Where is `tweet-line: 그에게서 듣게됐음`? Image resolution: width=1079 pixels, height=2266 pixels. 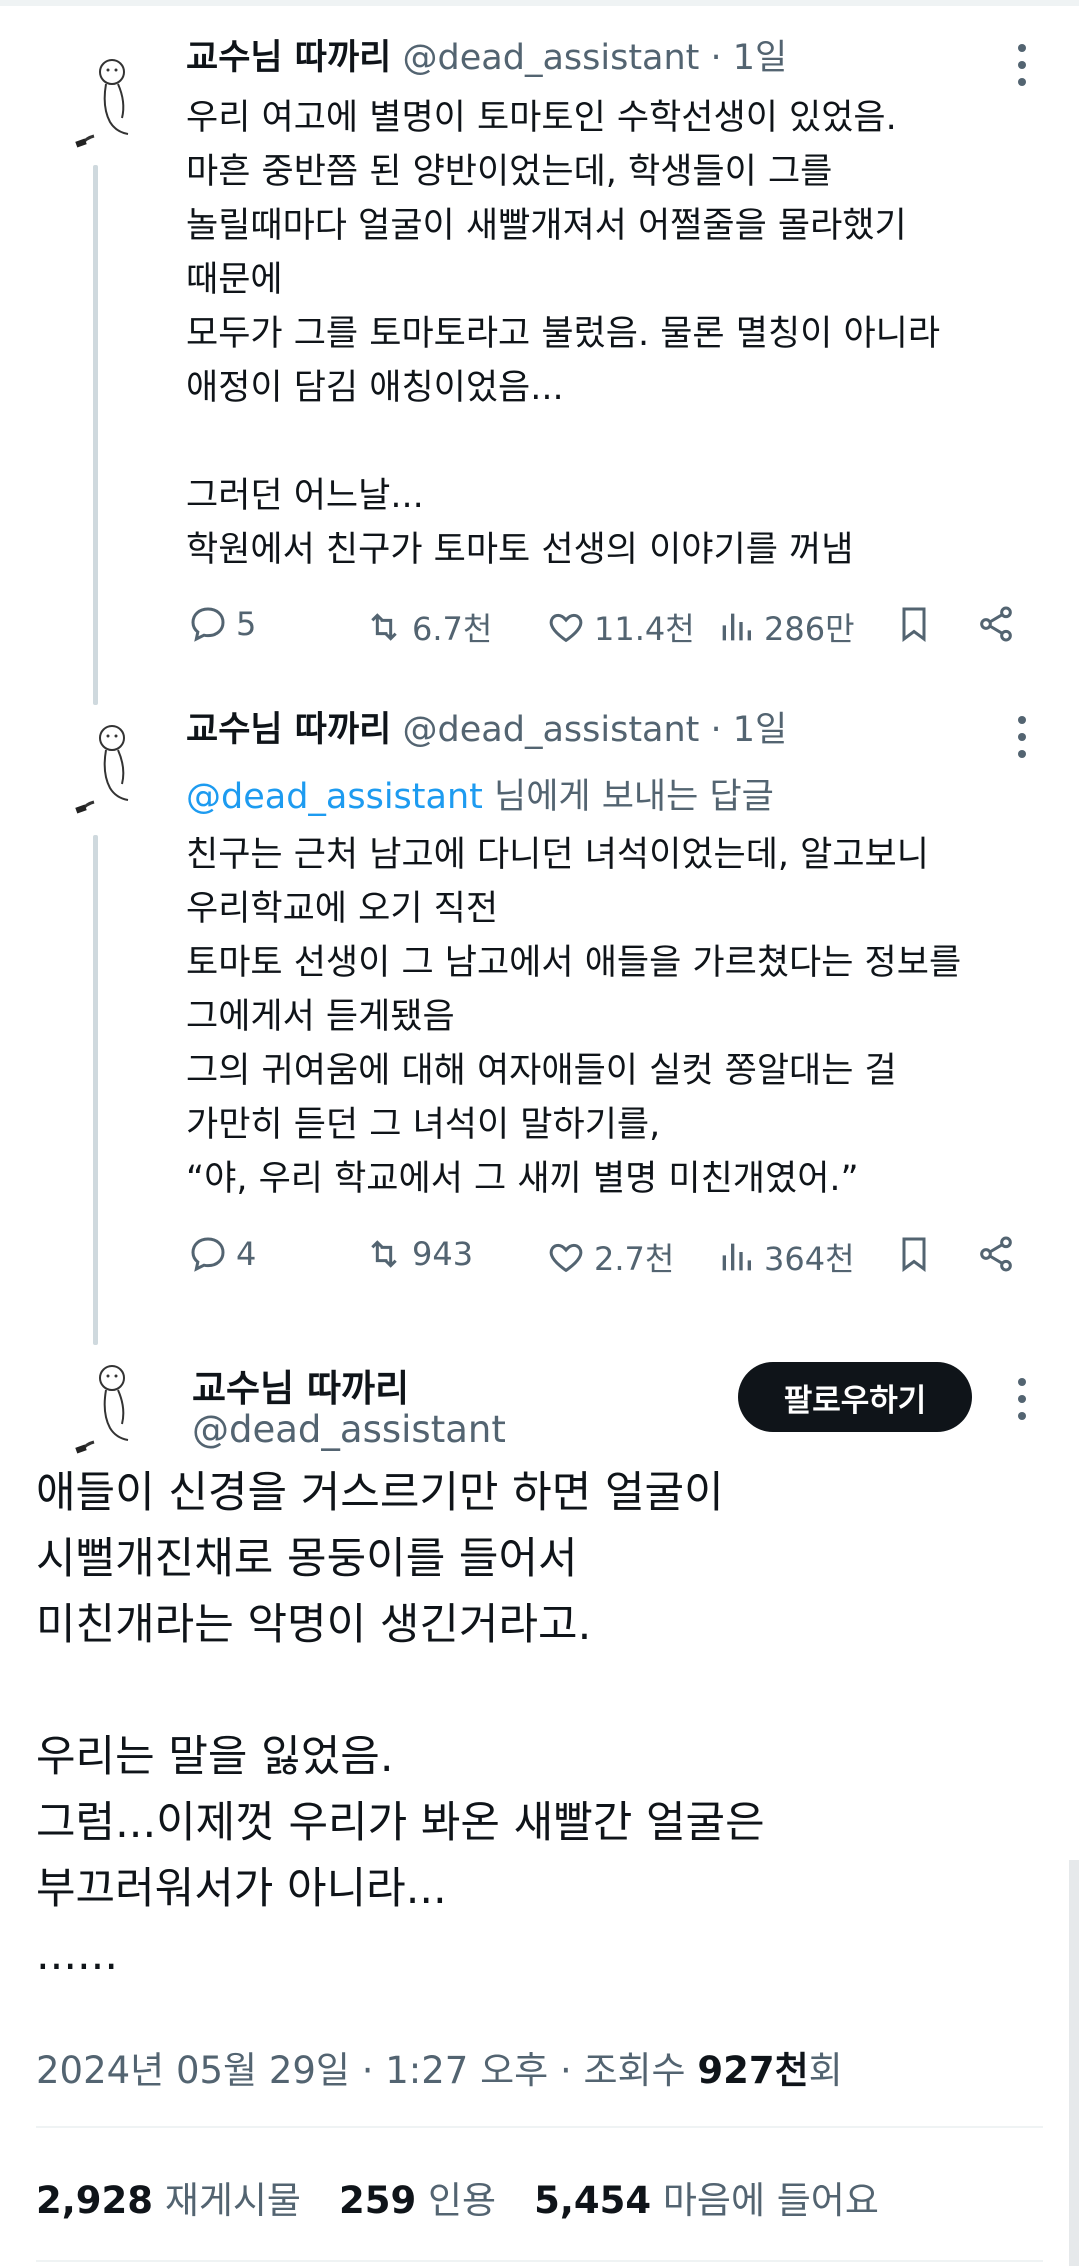 tweet-line: 그에게서 듣게됐음 is located at coordinates (320, 1017).